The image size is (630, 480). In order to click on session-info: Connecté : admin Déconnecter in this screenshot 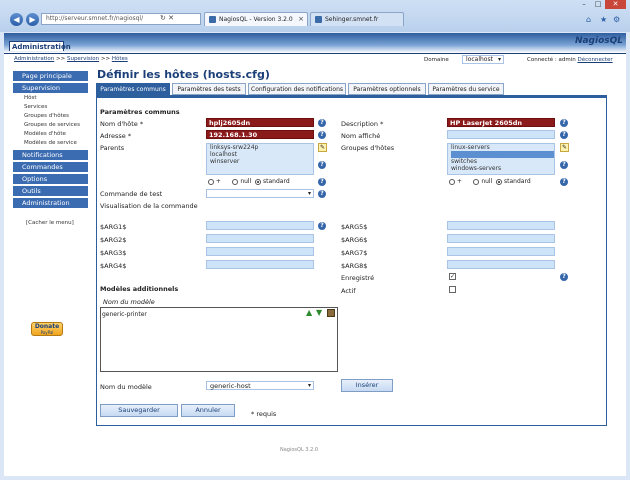, I will do `click(570, 60)`.